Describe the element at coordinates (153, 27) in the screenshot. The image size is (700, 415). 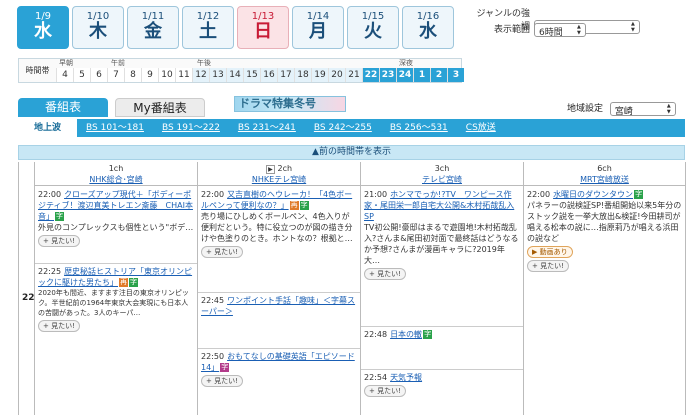
I see `day-tab: 1/11 金` at that location.